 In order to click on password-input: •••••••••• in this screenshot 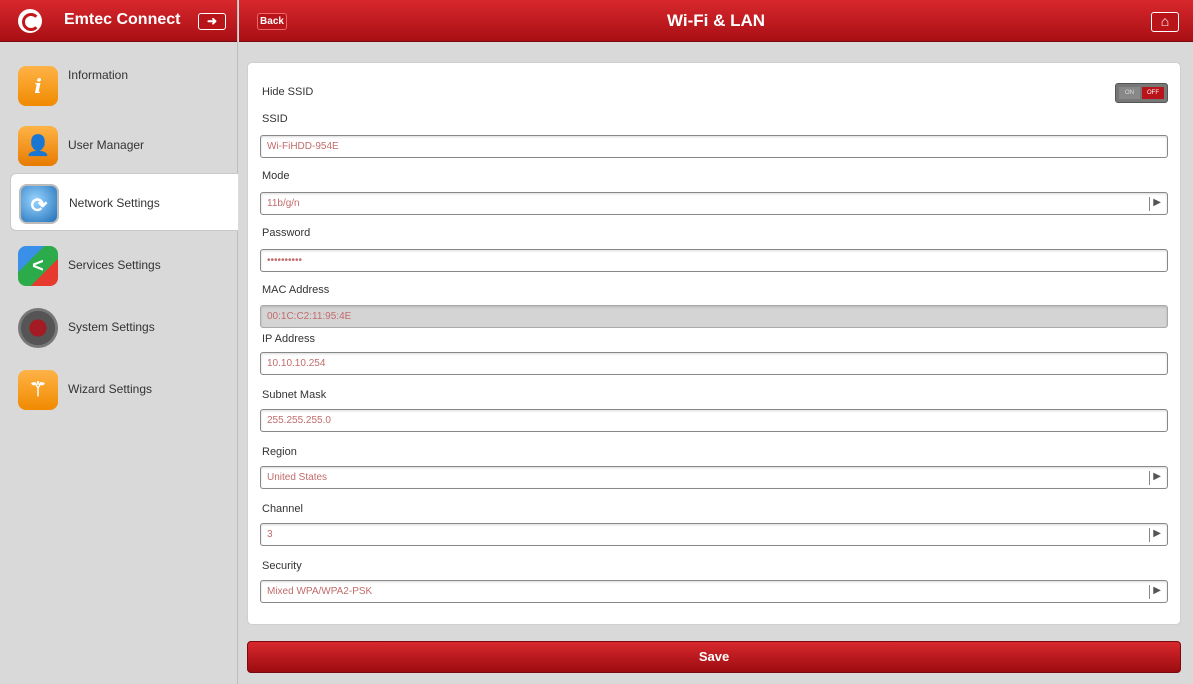, I will do `click(714, 260)`.